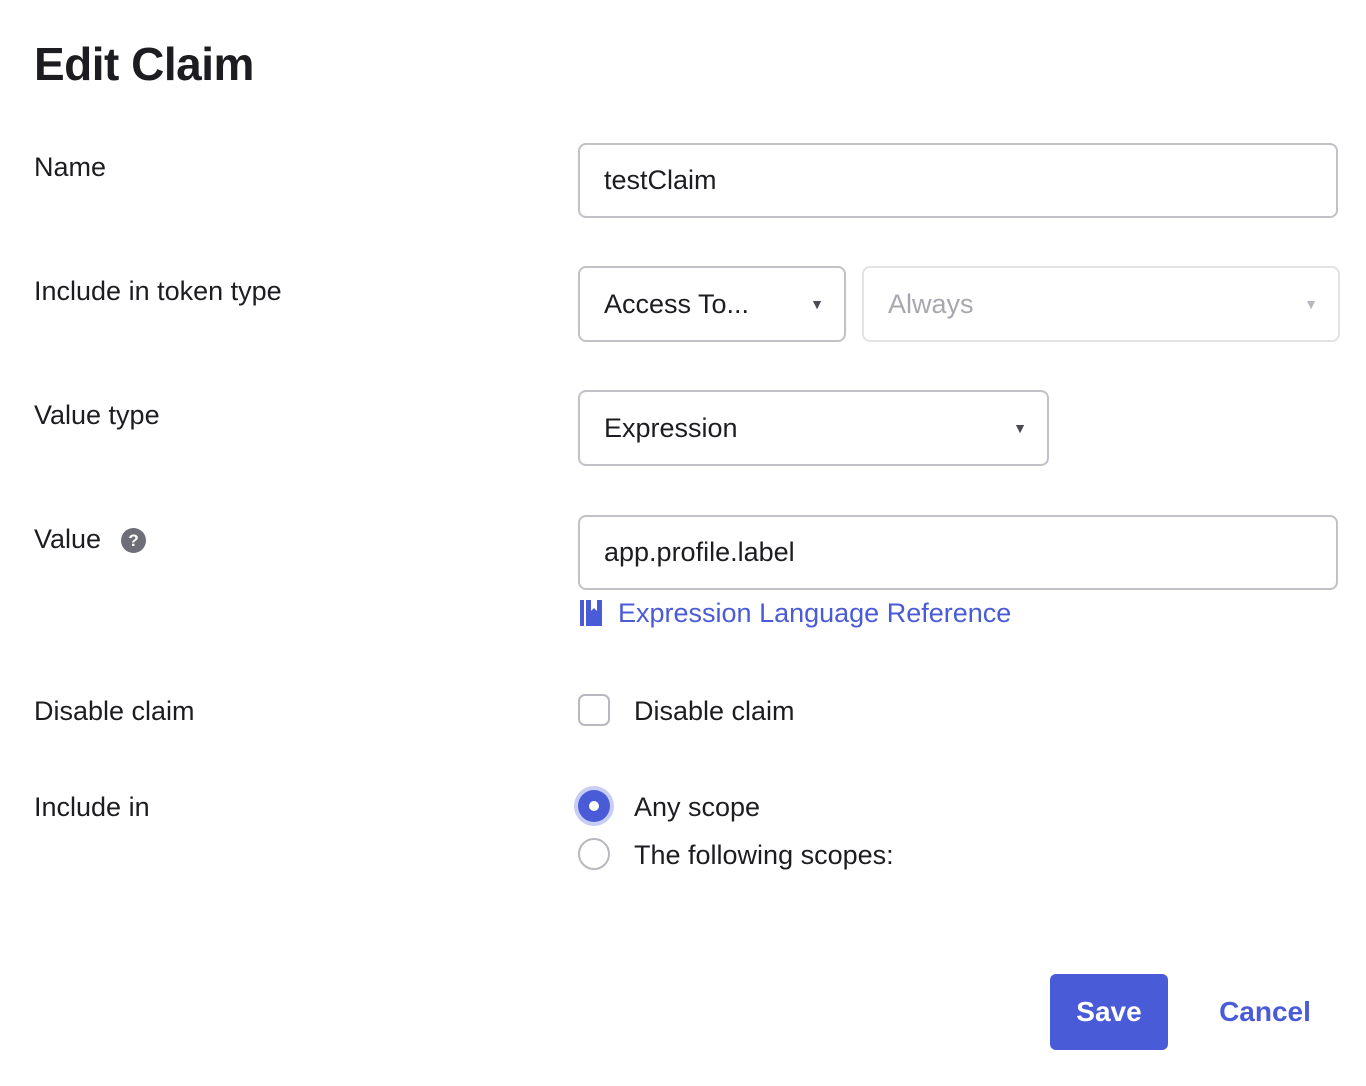 The height and width of the screenshot is (1086, 1366). I want to click on book-icon, so click(591, 613).